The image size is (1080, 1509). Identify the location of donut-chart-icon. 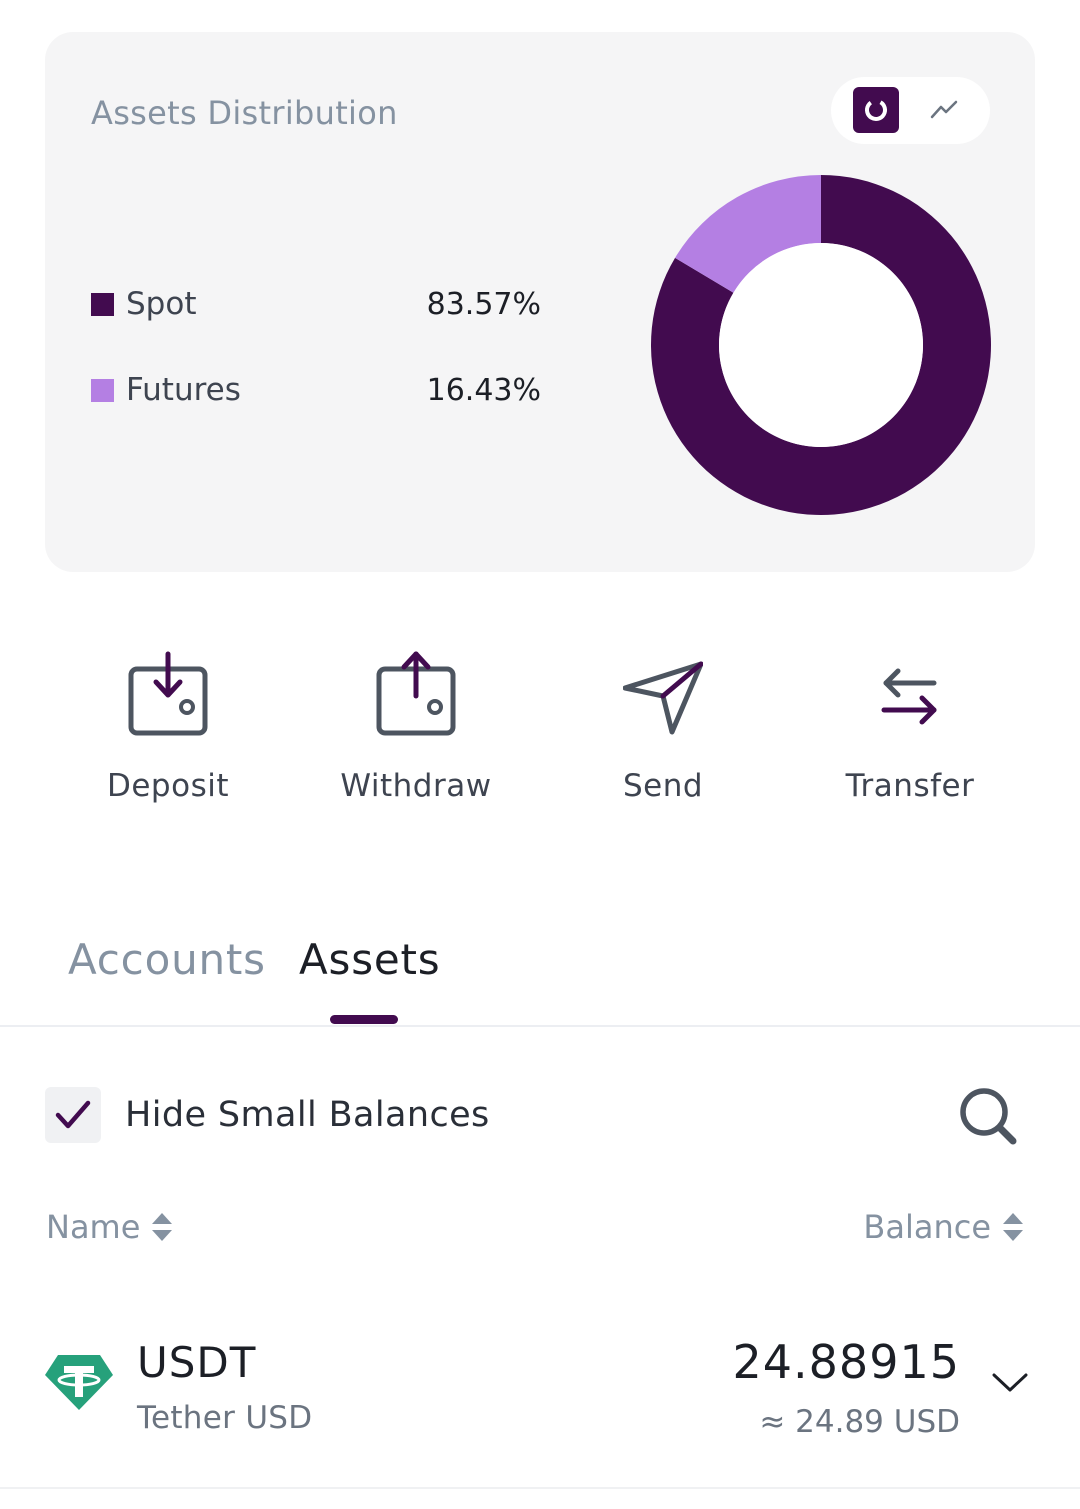
(876, 110).